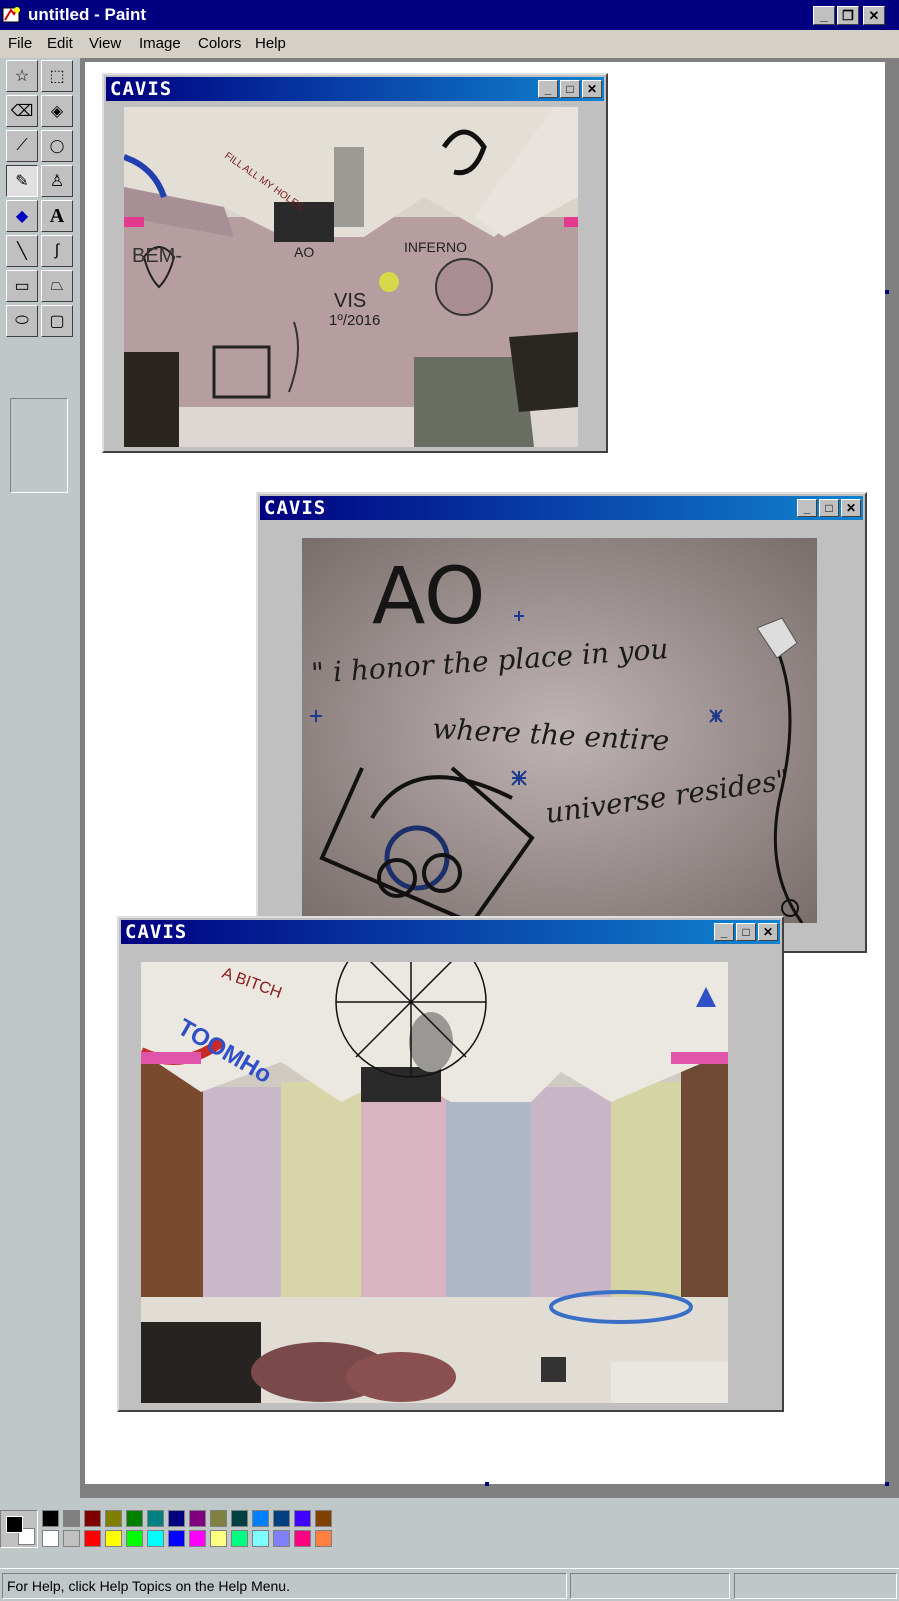  What do you see at coordinates (561, 508) in the screenshot?
I see `cavis-window-2-titlebar: CAVIS _ □ ✕` at bounding box center [561, 508].